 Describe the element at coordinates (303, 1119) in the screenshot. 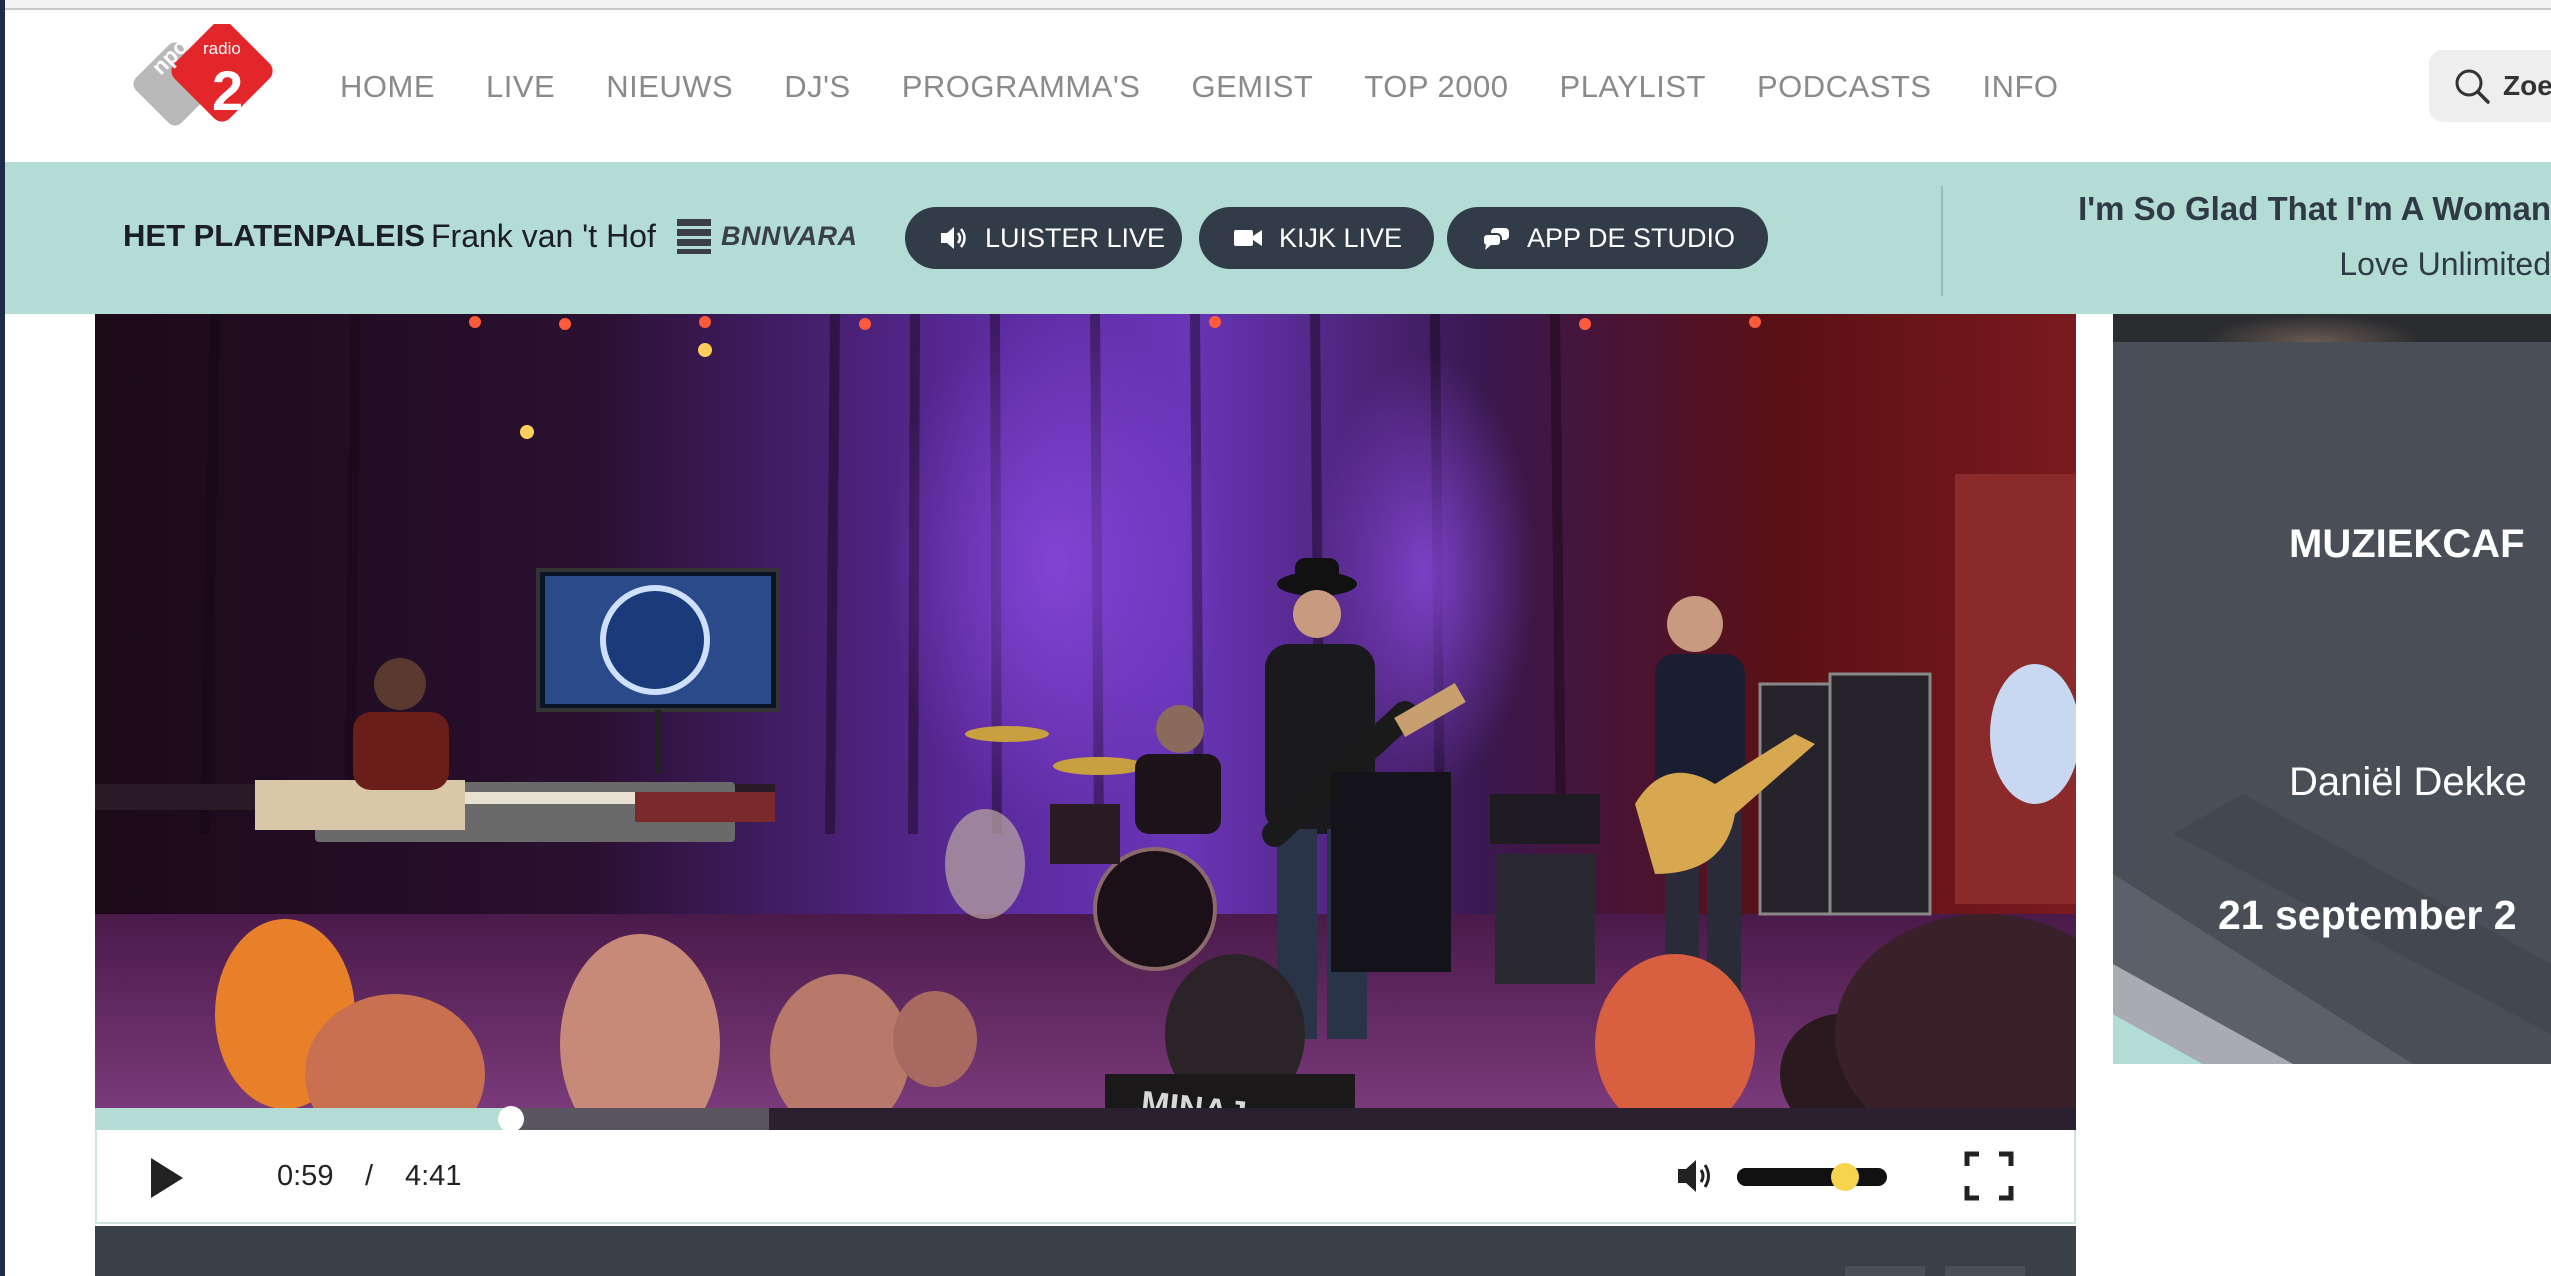

I see `progress-played` at that location.